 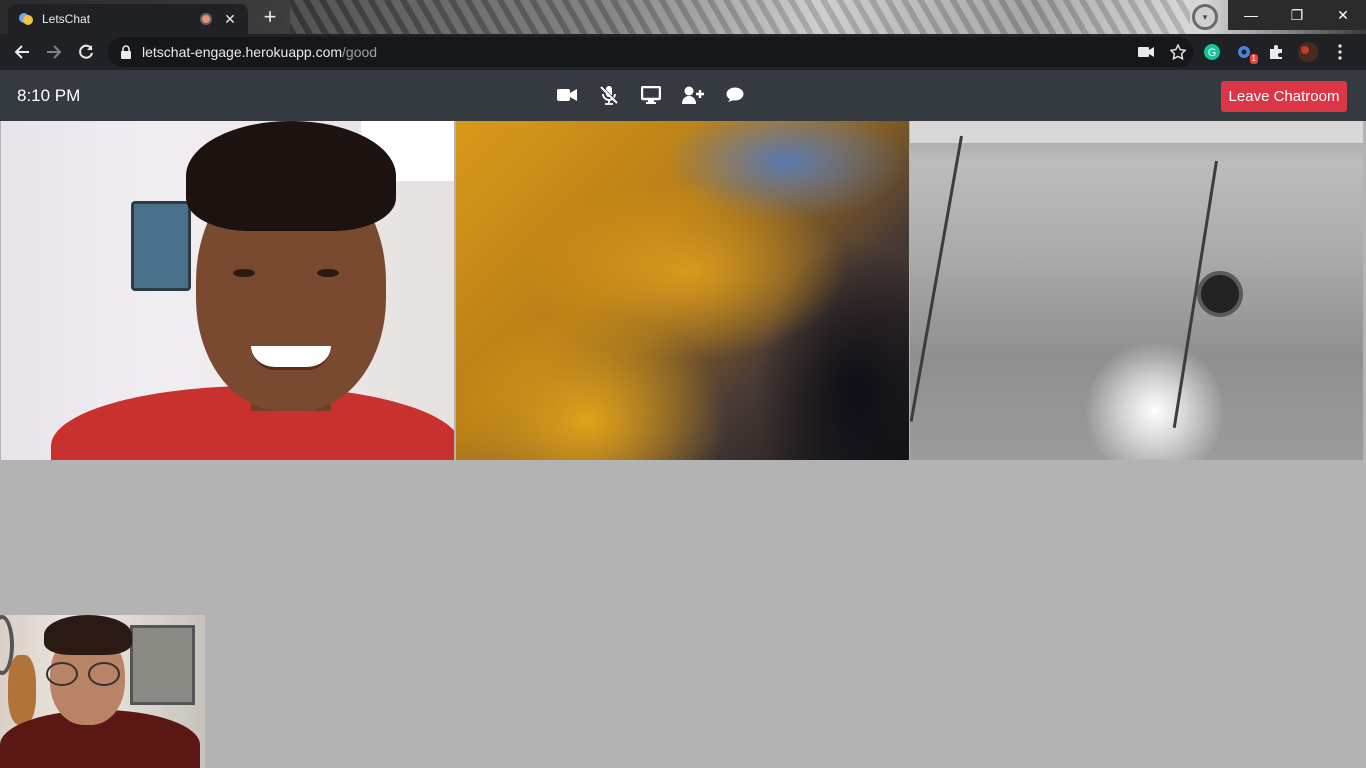 What do you see at coordinates (1220, 294) in the screenshot?
I see `ceiling-fixture` at bounding box center [1220, 294].